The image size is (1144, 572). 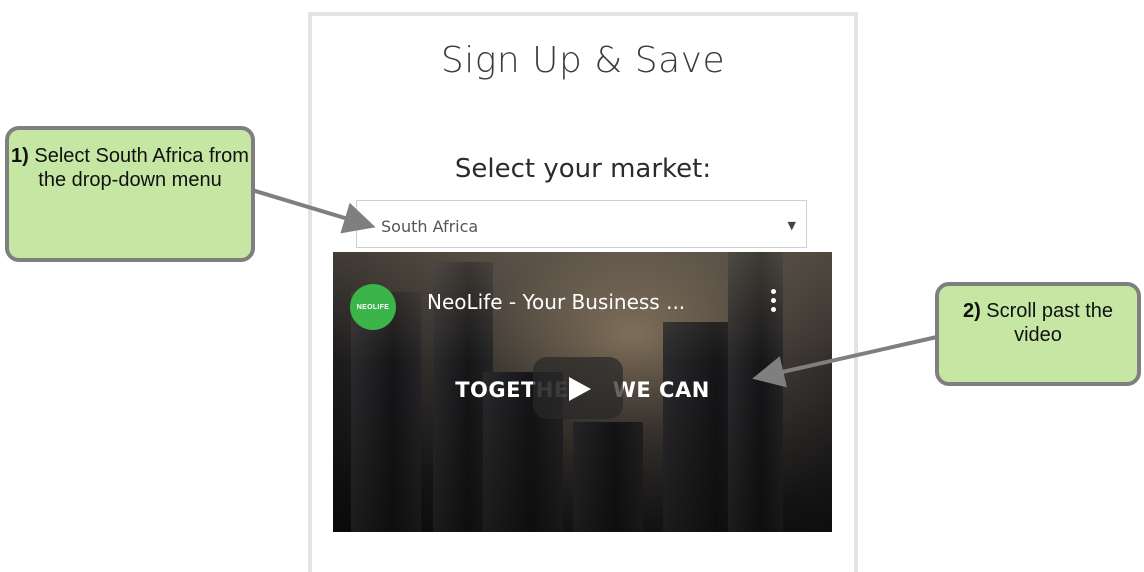 What do you see at coordinates (20, 156) in the screenshot?
I see `callout-step-1-number: 1)` at bounding box center [20, 156].